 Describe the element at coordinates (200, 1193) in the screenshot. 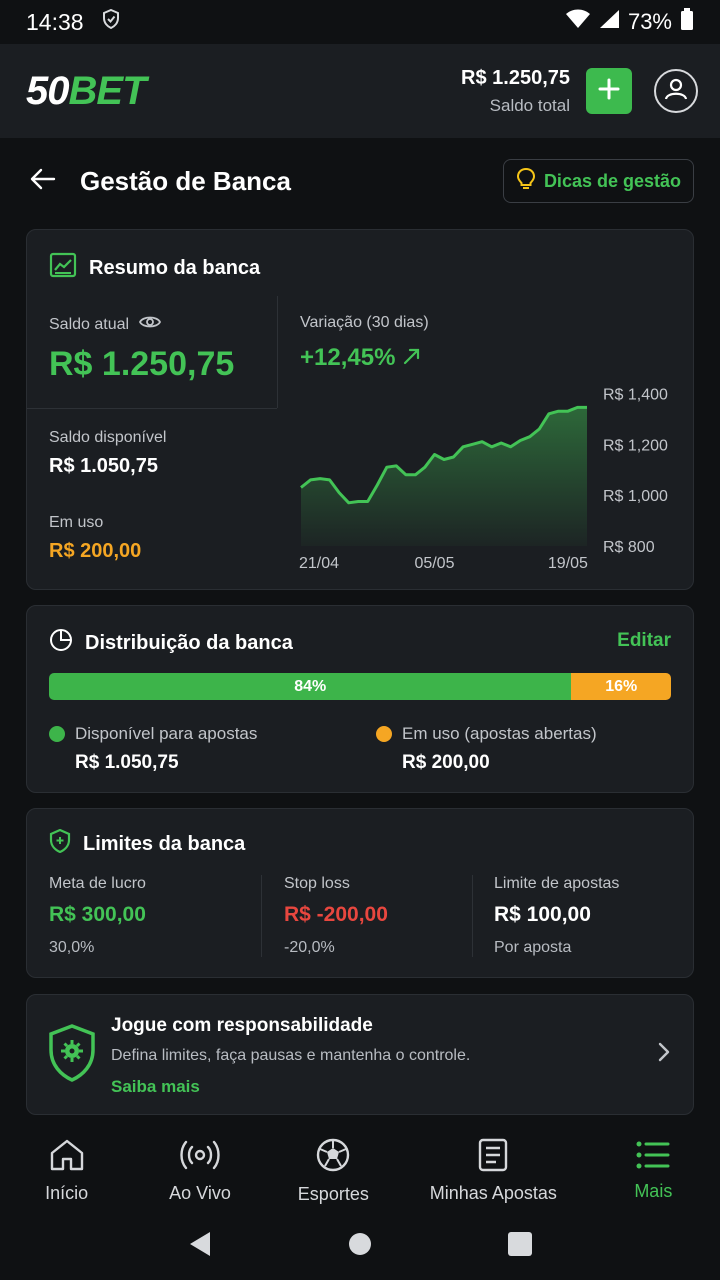

I see `nav-live-label: Ao Vivo` at that location.